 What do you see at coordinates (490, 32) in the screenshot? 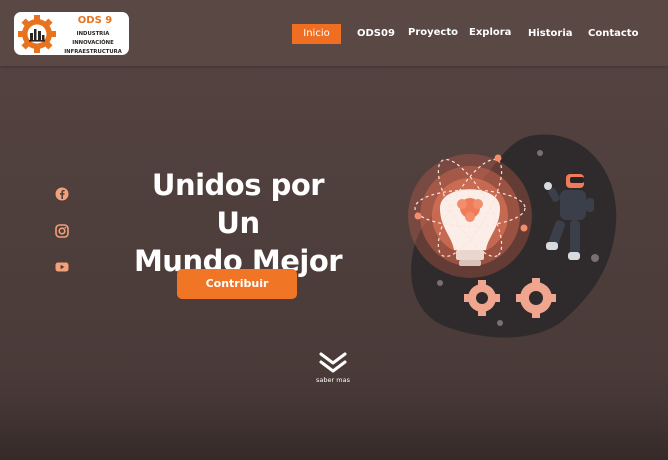
I see `nav-item-explora: Explora` at bounding box center [490, 32].